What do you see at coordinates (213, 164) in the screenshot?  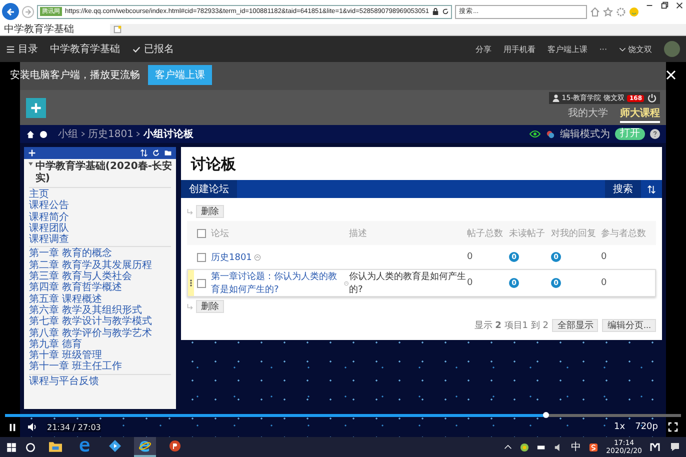 I see `page-title: 讨论板` at bounding box center [213, 164].